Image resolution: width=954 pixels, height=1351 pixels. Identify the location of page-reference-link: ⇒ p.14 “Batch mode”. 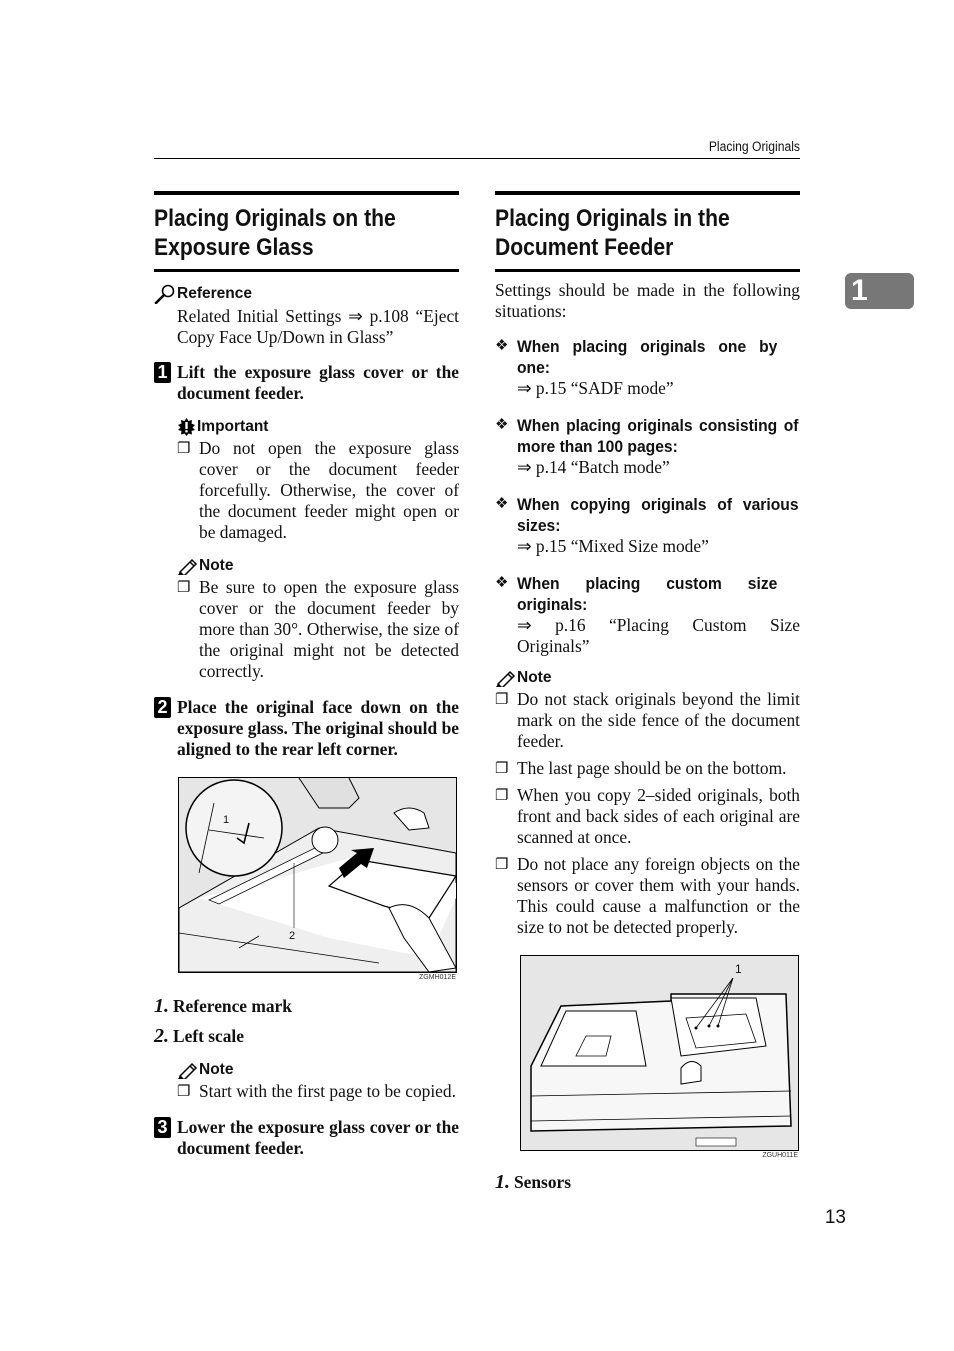
(670, 467).